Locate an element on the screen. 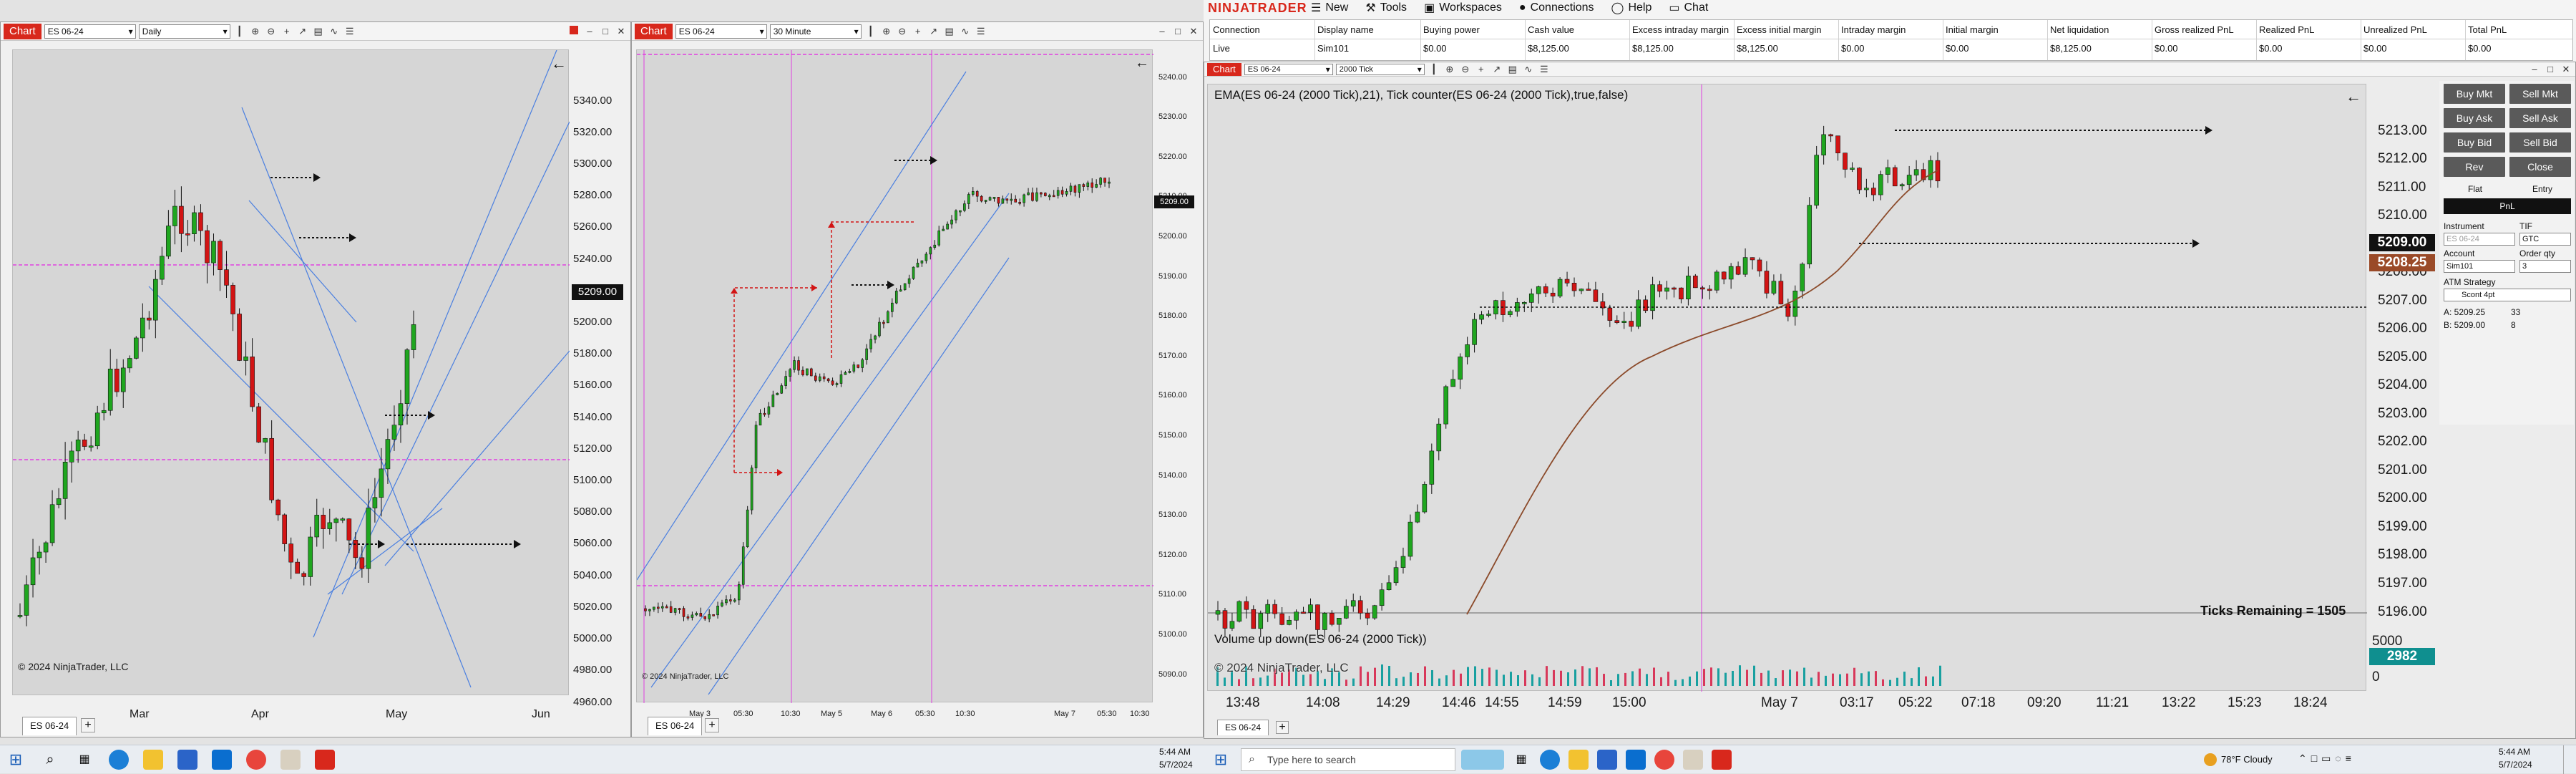 The width and height of the screenshot is (2576, 774). sell-bid-button: Sell Bid is located at coordinates (2540, 142).